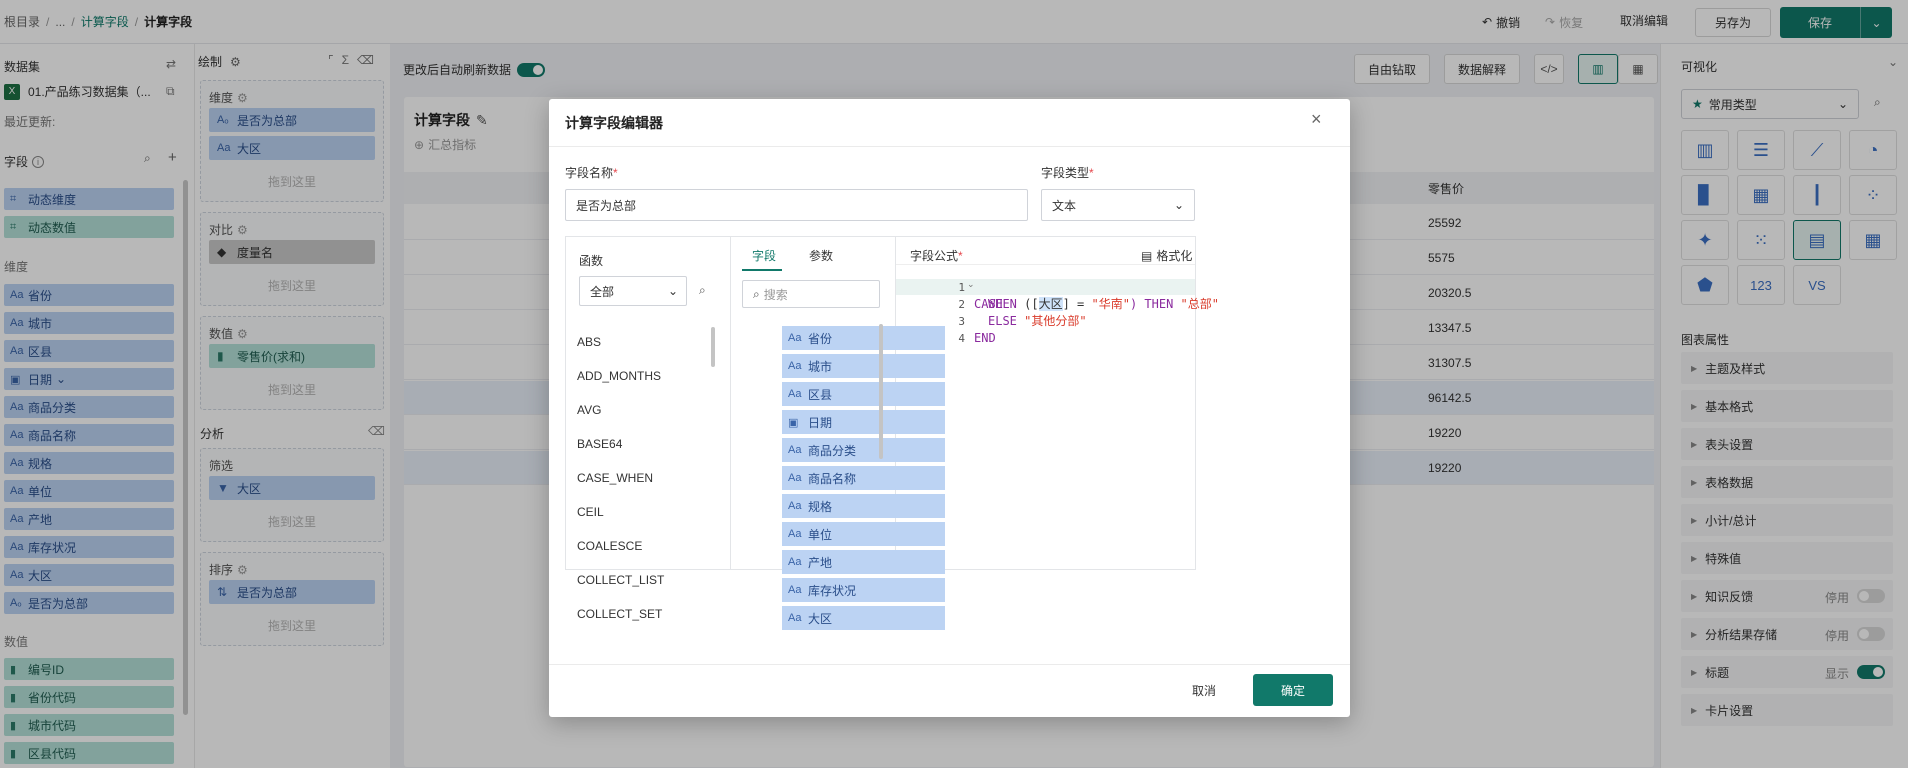 This screenshot has width=1908, height=768. What do you see at coordinates (764, 255) in the screenshot?
I see `tab-fields: 字段` at bounding box center [764, 255].